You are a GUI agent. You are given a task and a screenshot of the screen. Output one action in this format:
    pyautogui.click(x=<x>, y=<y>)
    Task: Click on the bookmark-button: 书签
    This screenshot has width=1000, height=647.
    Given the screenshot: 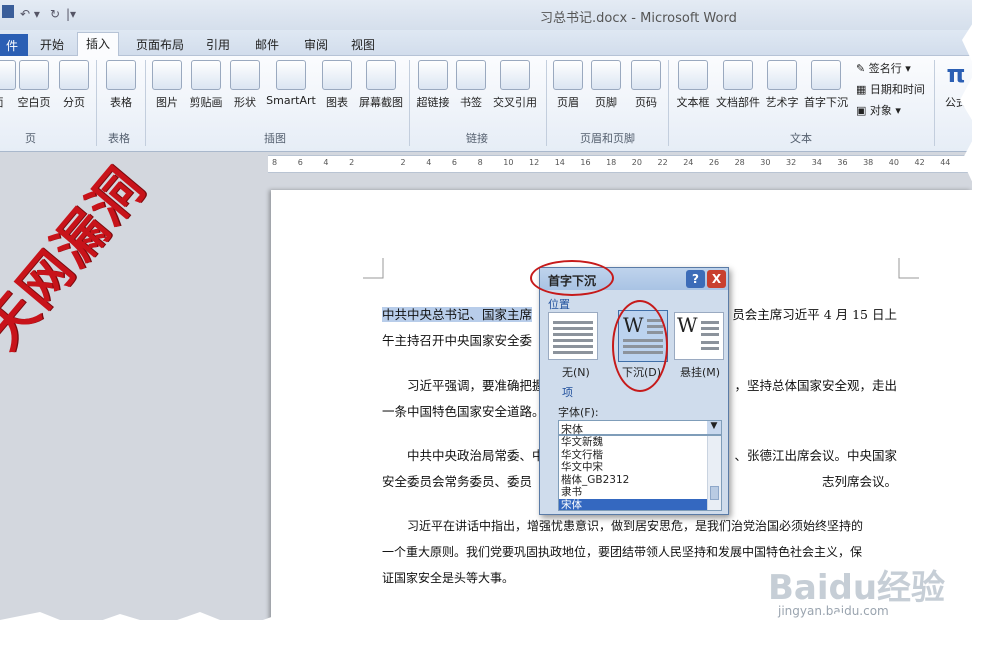 What is the action you would take?
    pyautogui.click(x=471, y=85)
    